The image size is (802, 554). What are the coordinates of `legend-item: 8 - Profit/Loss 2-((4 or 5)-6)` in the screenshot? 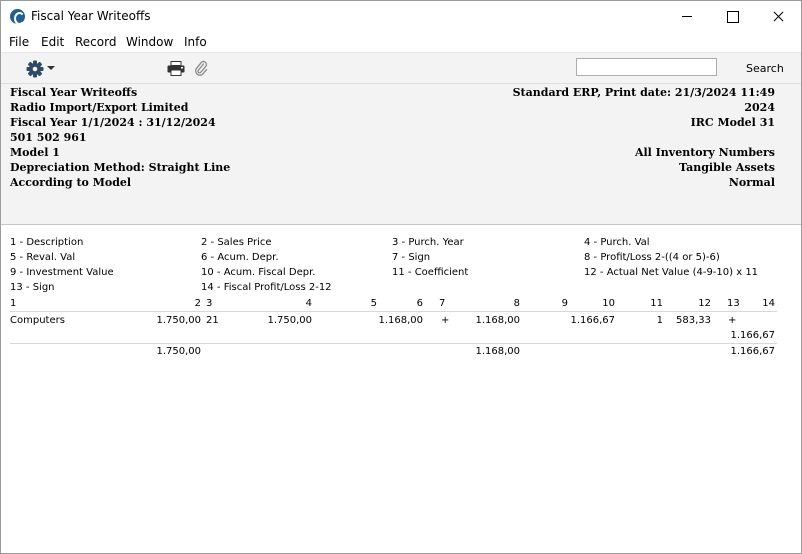 It's located at (652, 257).